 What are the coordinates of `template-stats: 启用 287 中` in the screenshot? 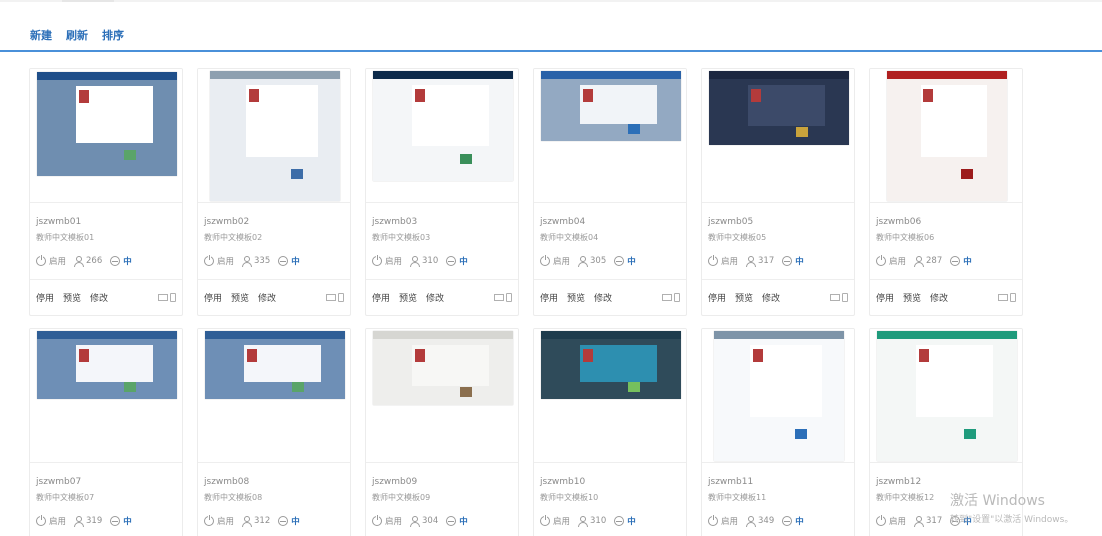 It's located at (946, 261).